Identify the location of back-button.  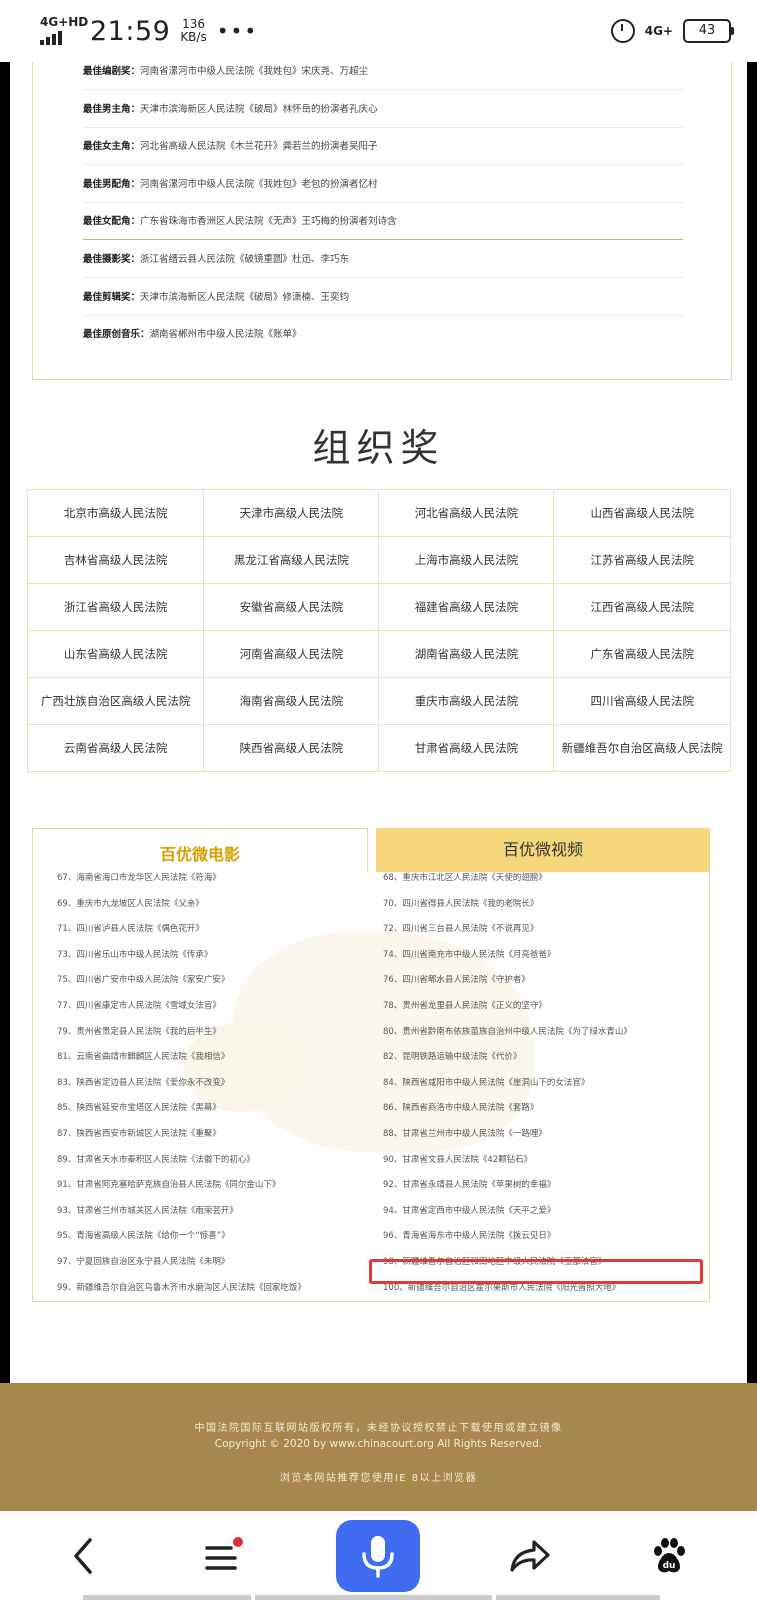
(83, 1556).